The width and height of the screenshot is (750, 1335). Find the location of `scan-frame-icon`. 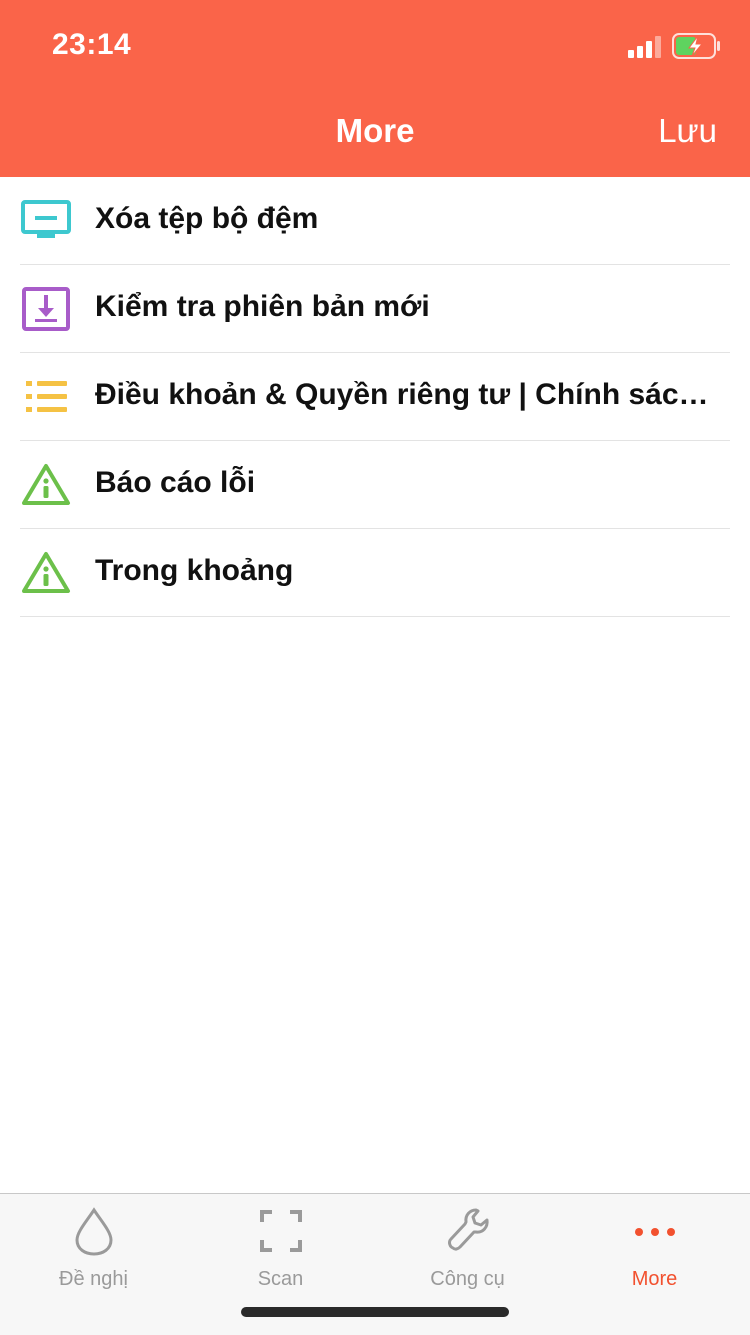

scan-frame-icon is located at coordinates (281, 1231).